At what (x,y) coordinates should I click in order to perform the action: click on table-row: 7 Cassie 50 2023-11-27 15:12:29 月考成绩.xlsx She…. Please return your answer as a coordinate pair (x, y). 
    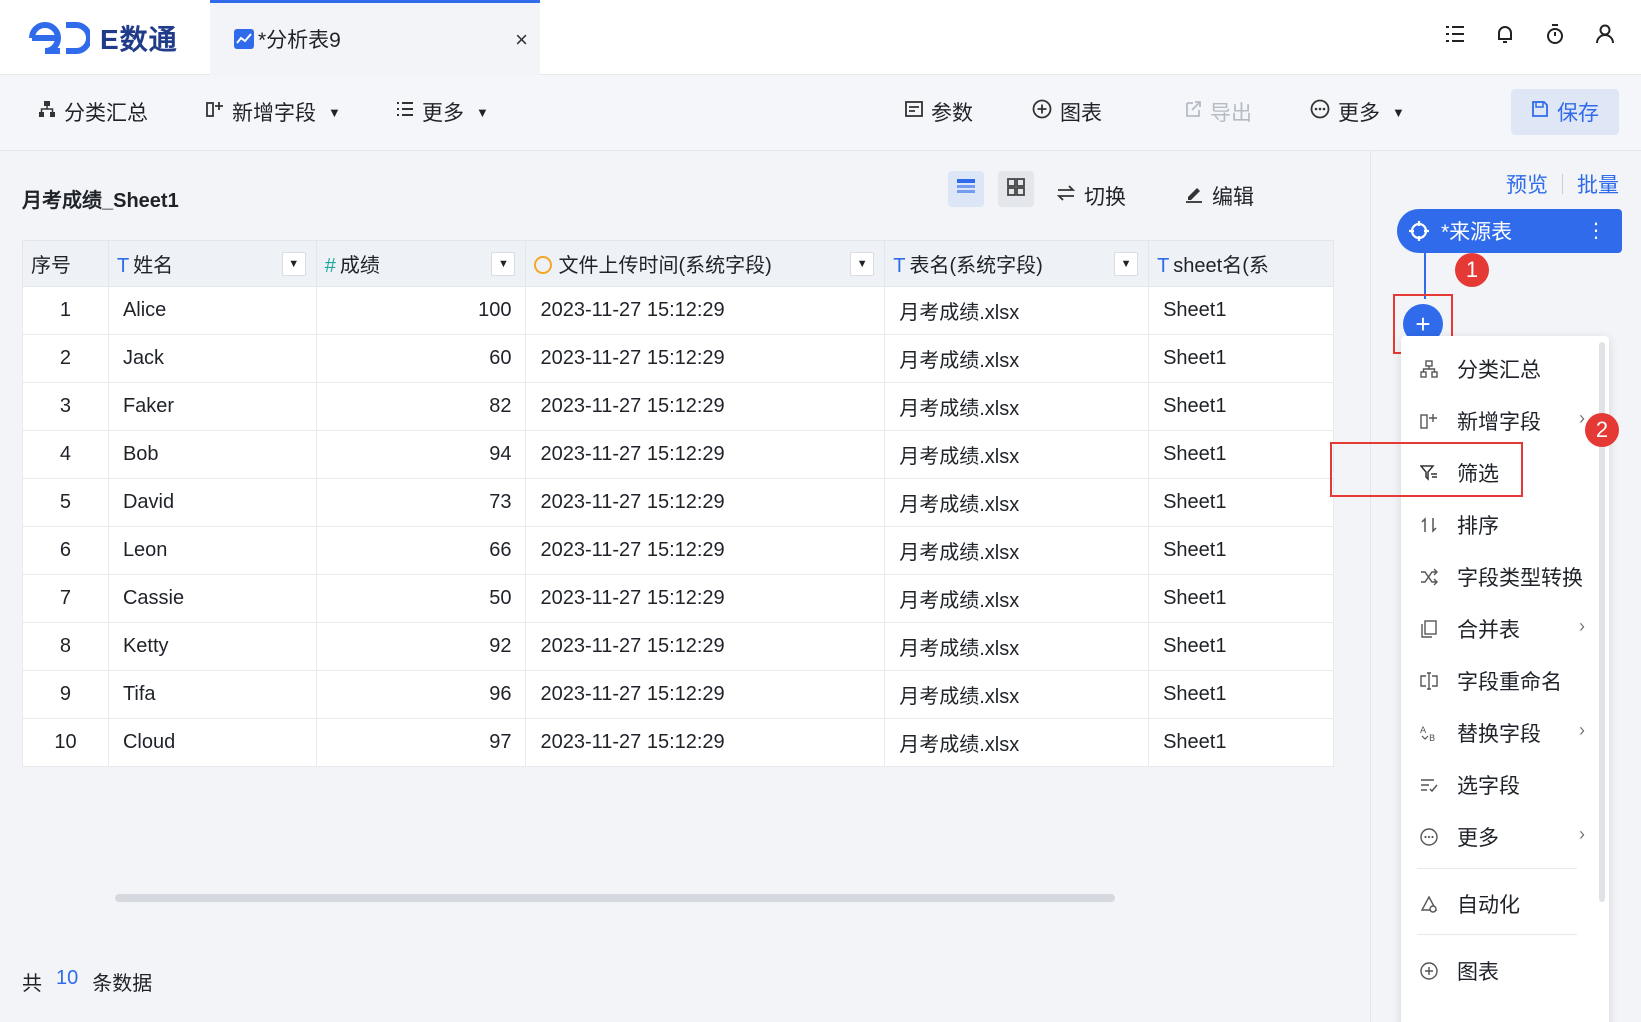
    Looking at the image, I should click on (678, 598).